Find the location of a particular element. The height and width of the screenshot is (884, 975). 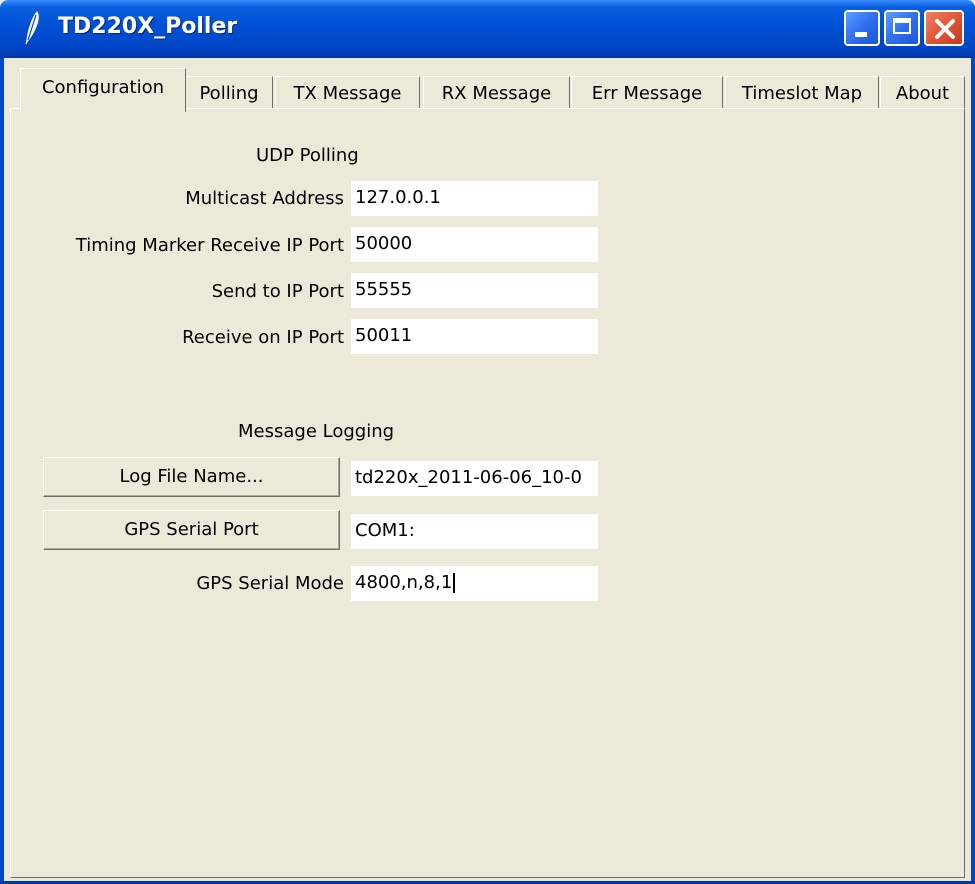

close-icon is located at coordinates (945, 29).